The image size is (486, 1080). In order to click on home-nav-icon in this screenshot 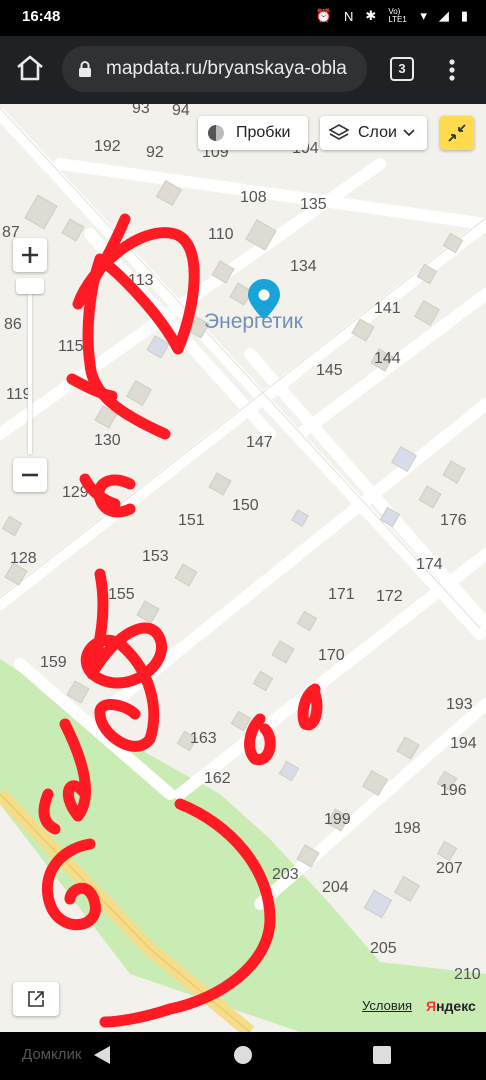, I will do `click(243, 1055)`.